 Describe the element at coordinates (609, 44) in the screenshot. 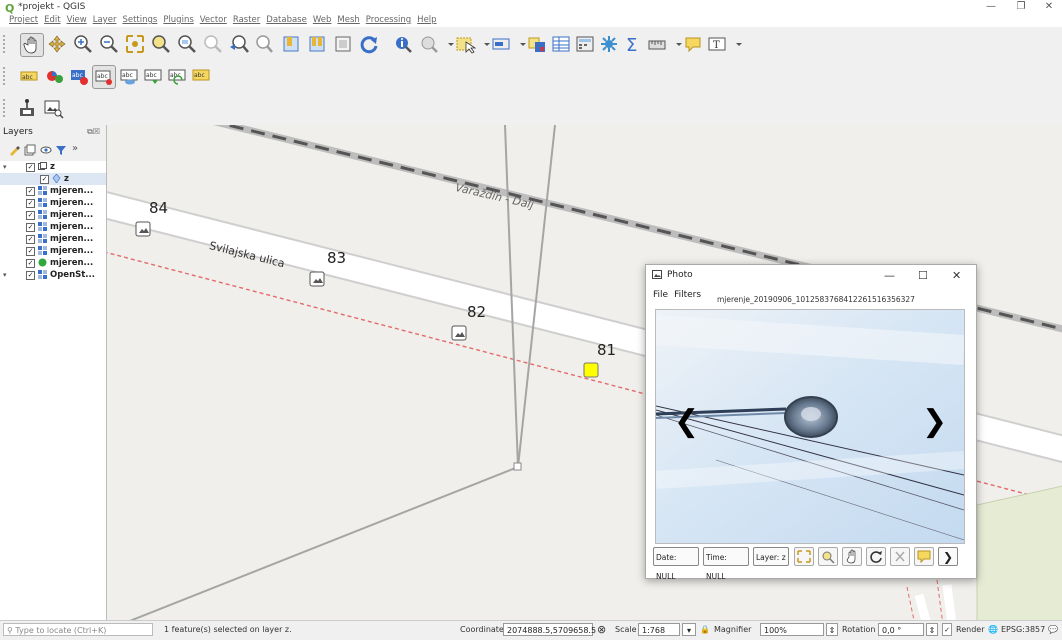

I see `processing-toolbox-icon` at that location.